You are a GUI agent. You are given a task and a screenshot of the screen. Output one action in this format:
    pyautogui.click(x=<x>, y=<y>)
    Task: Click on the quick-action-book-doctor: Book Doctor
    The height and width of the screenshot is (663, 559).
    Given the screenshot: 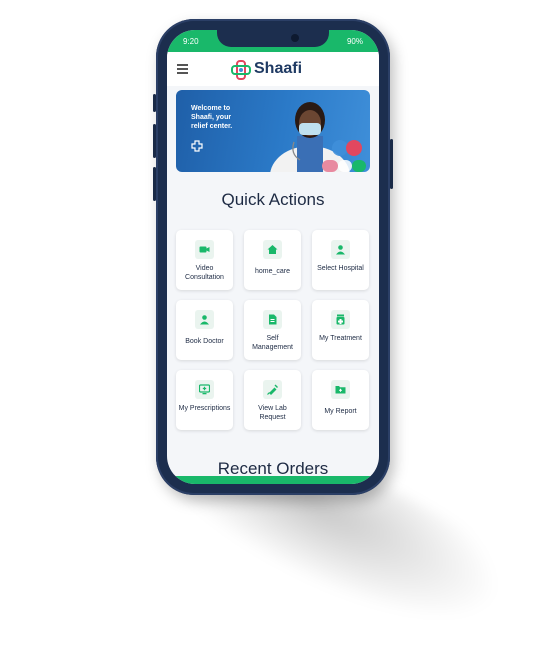 What is the action you would take?
    pyautogui.click(x=204, y=330)
    